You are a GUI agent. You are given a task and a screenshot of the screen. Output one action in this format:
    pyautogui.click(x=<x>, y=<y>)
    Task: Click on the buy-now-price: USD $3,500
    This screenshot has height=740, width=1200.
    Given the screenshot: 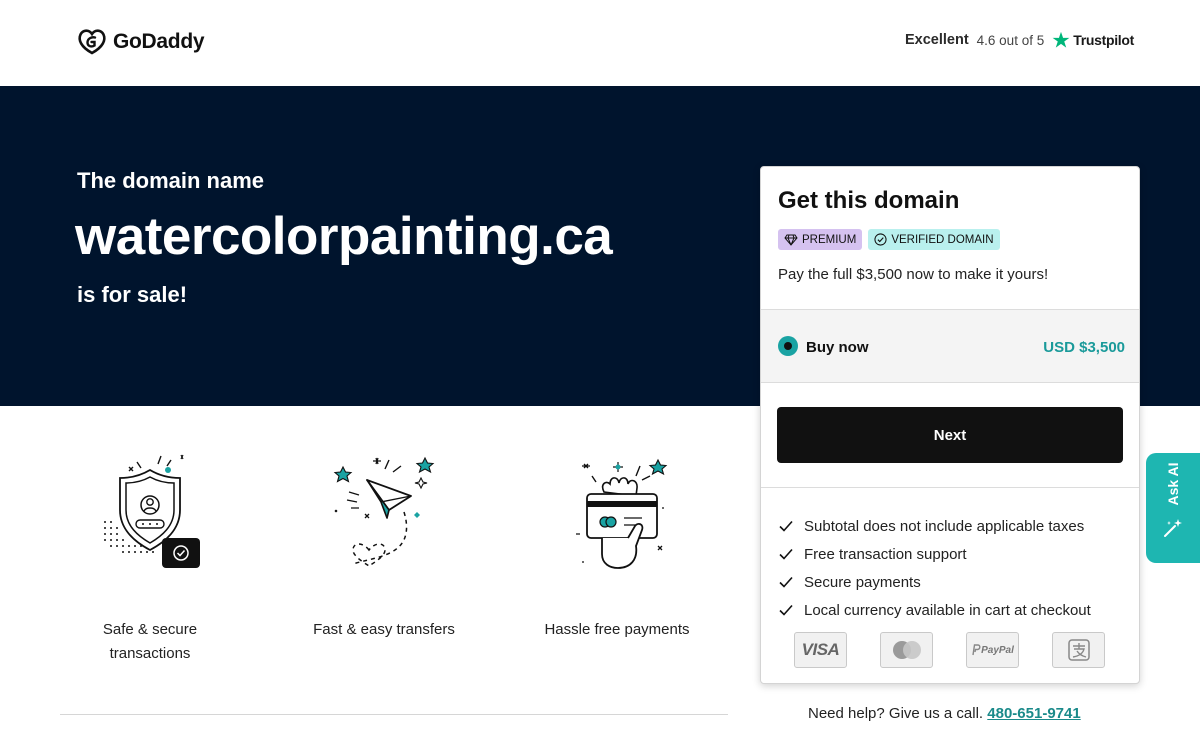 What is the action you would take?
    pyautogui.click(x=1084, y=347)
    